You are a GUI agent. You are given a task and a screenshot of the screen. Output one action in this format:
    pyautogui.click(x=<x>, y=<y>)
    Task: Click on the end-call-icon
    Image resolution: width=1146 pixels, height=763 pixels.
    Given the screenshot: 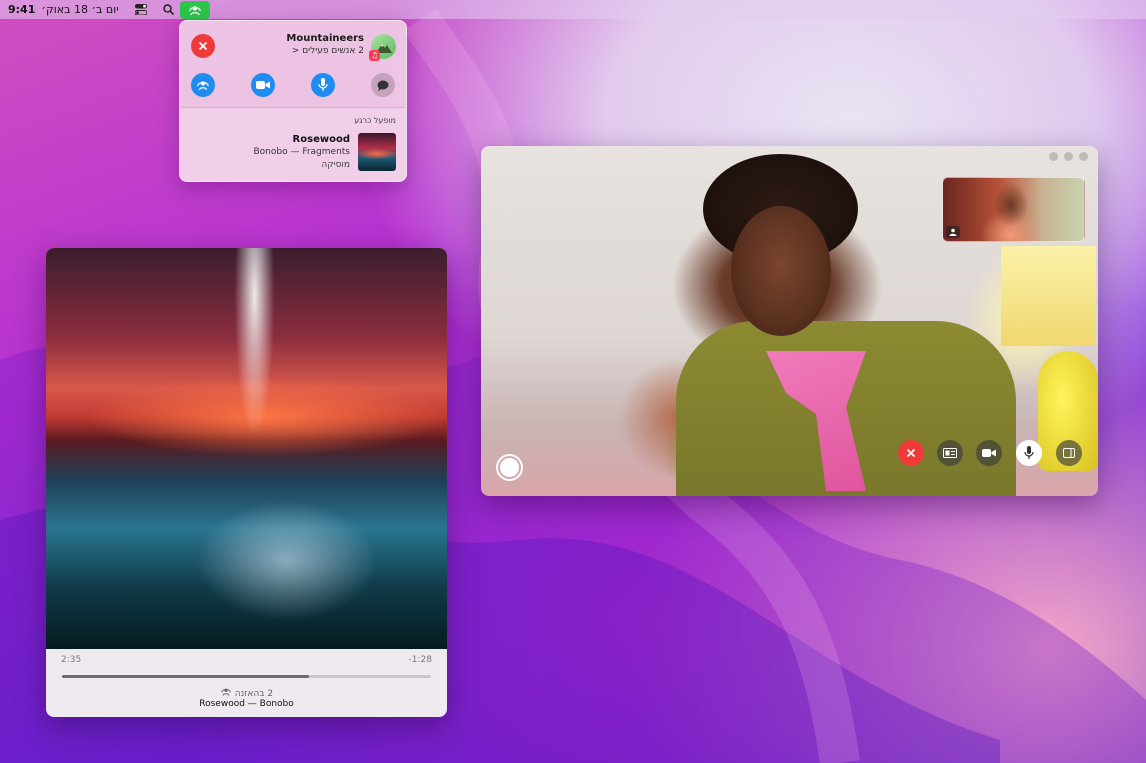 What is the action you would take?
    pyautogui.click(x=911, y=453)
    